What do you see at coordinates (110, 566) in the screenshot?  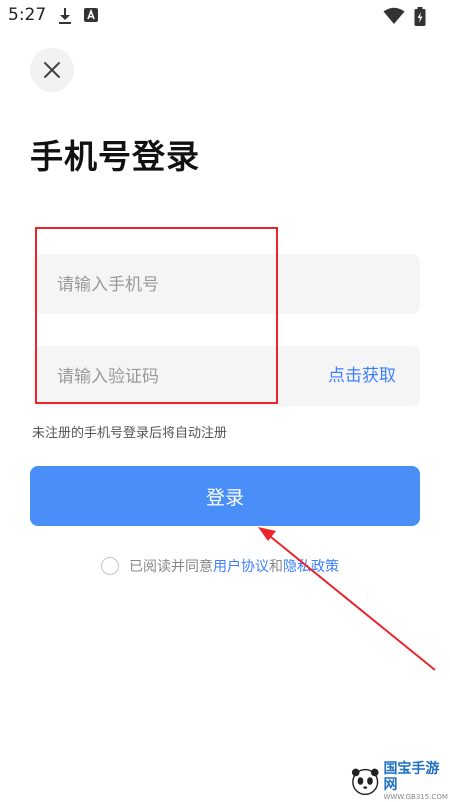 I see `agreement-checkbox` at bounding box center [110, 566].